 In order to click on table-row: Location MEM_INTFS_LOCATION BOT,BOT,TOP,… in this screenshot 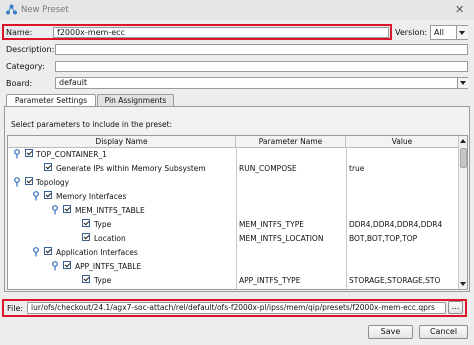, I will do `click(237, 238)`.